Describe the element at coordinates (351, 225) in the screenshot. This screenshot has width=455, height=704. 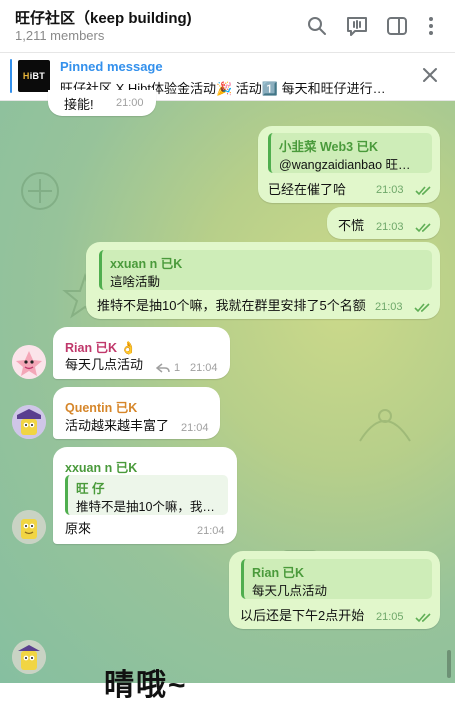
I see `message-text: 不慌` at that location.